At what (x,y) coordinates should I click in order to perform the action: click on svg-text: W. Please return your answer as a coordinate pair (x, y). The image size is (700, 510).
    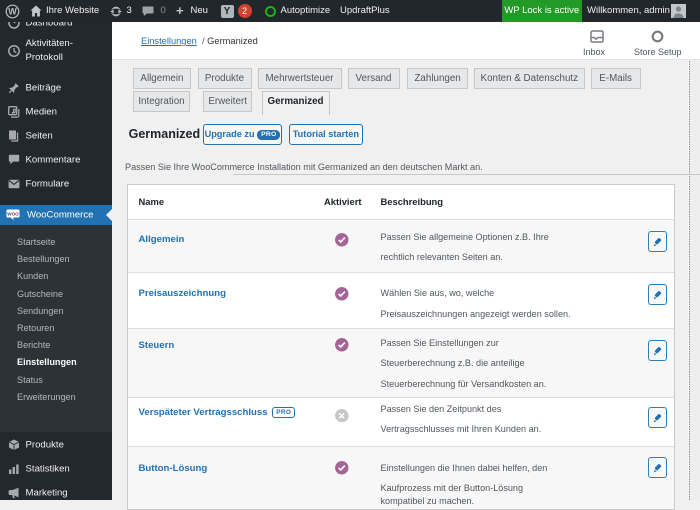
    Looking at the image, I should click on (12, 11).